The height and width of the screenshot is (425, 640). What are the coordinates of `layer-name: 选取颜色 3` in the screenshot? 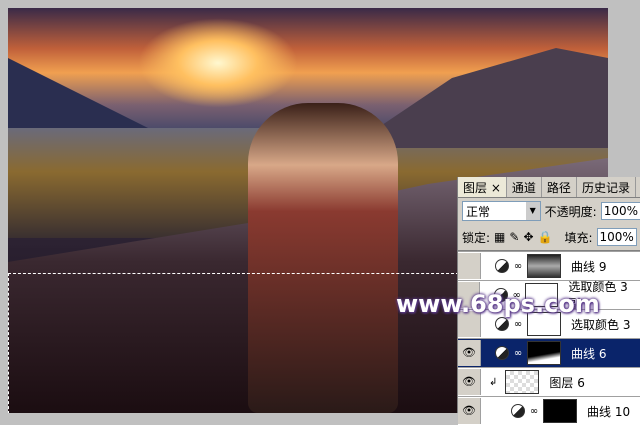 It's located at (601, 324).